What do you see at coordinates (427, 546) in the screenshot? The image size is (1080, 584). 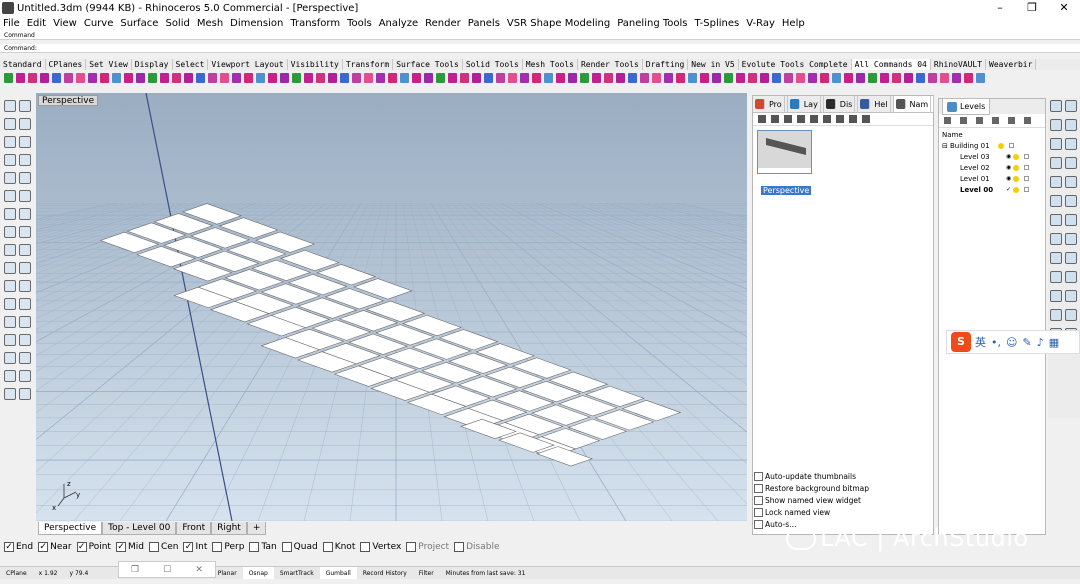 I see `osnap-project: Project` at bounding box center [427, 546].